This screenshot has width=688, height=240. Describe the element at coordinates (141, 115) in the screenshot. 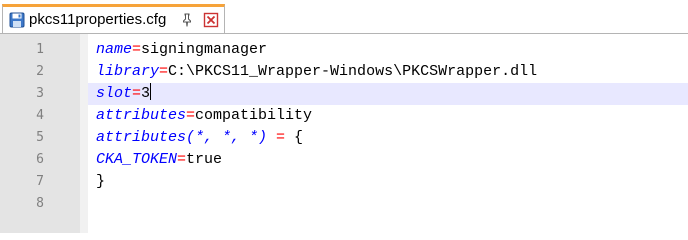

I see `property-key: attributes` at that location.